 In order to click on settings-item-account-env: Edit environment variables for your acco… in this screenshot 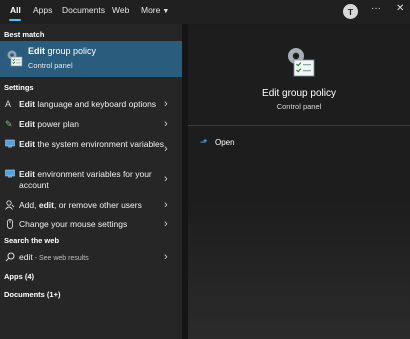, I will do `click(91, 180)`.